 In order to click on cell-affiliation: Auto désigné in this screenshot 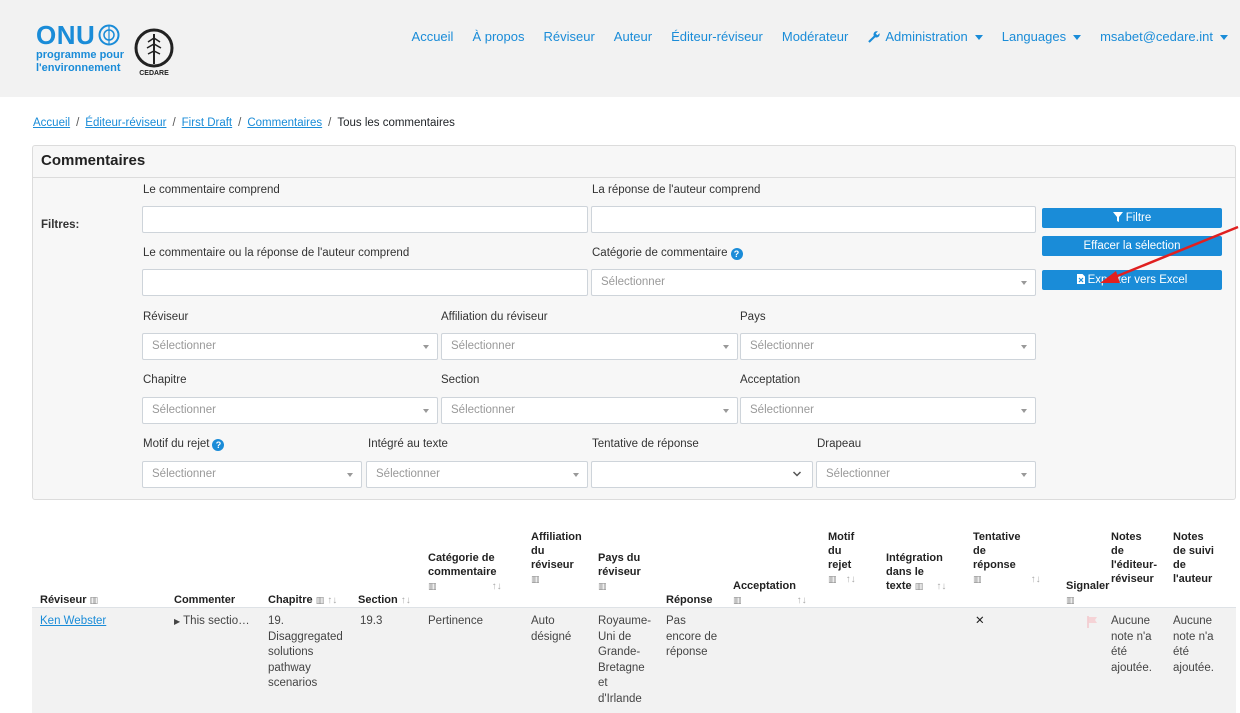, I will do `click(551, 629)`.